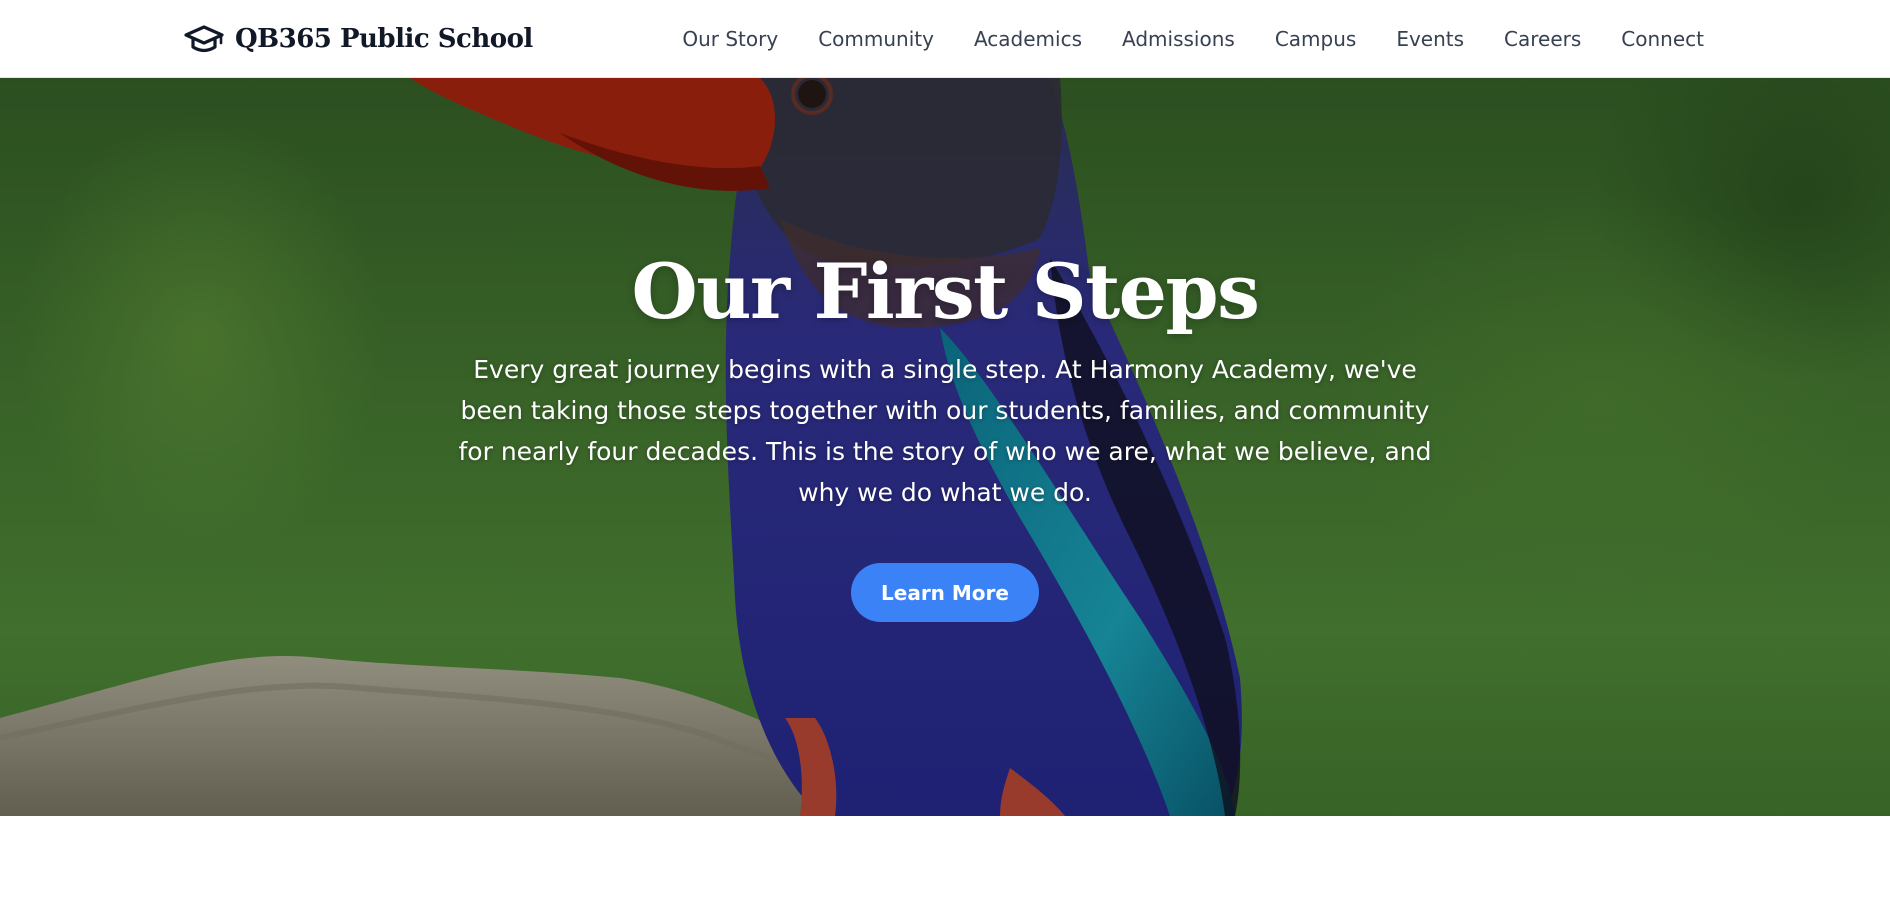  I want to click on hero-title: Our First Steps, so click(945, 291).